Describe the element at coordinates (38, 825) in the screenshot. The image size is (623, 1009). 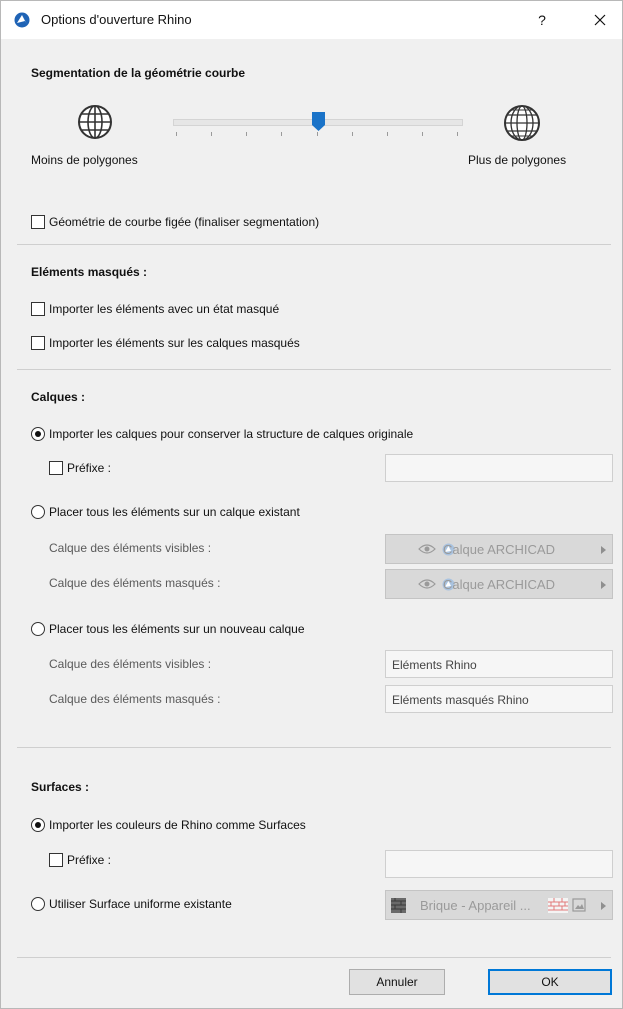
I see `import-colors-radio` at that location.